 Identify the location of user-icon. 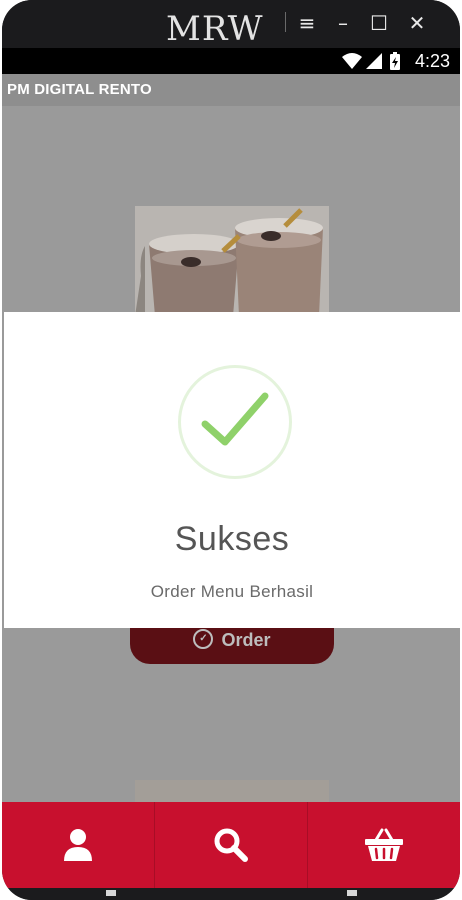
(78, 845).